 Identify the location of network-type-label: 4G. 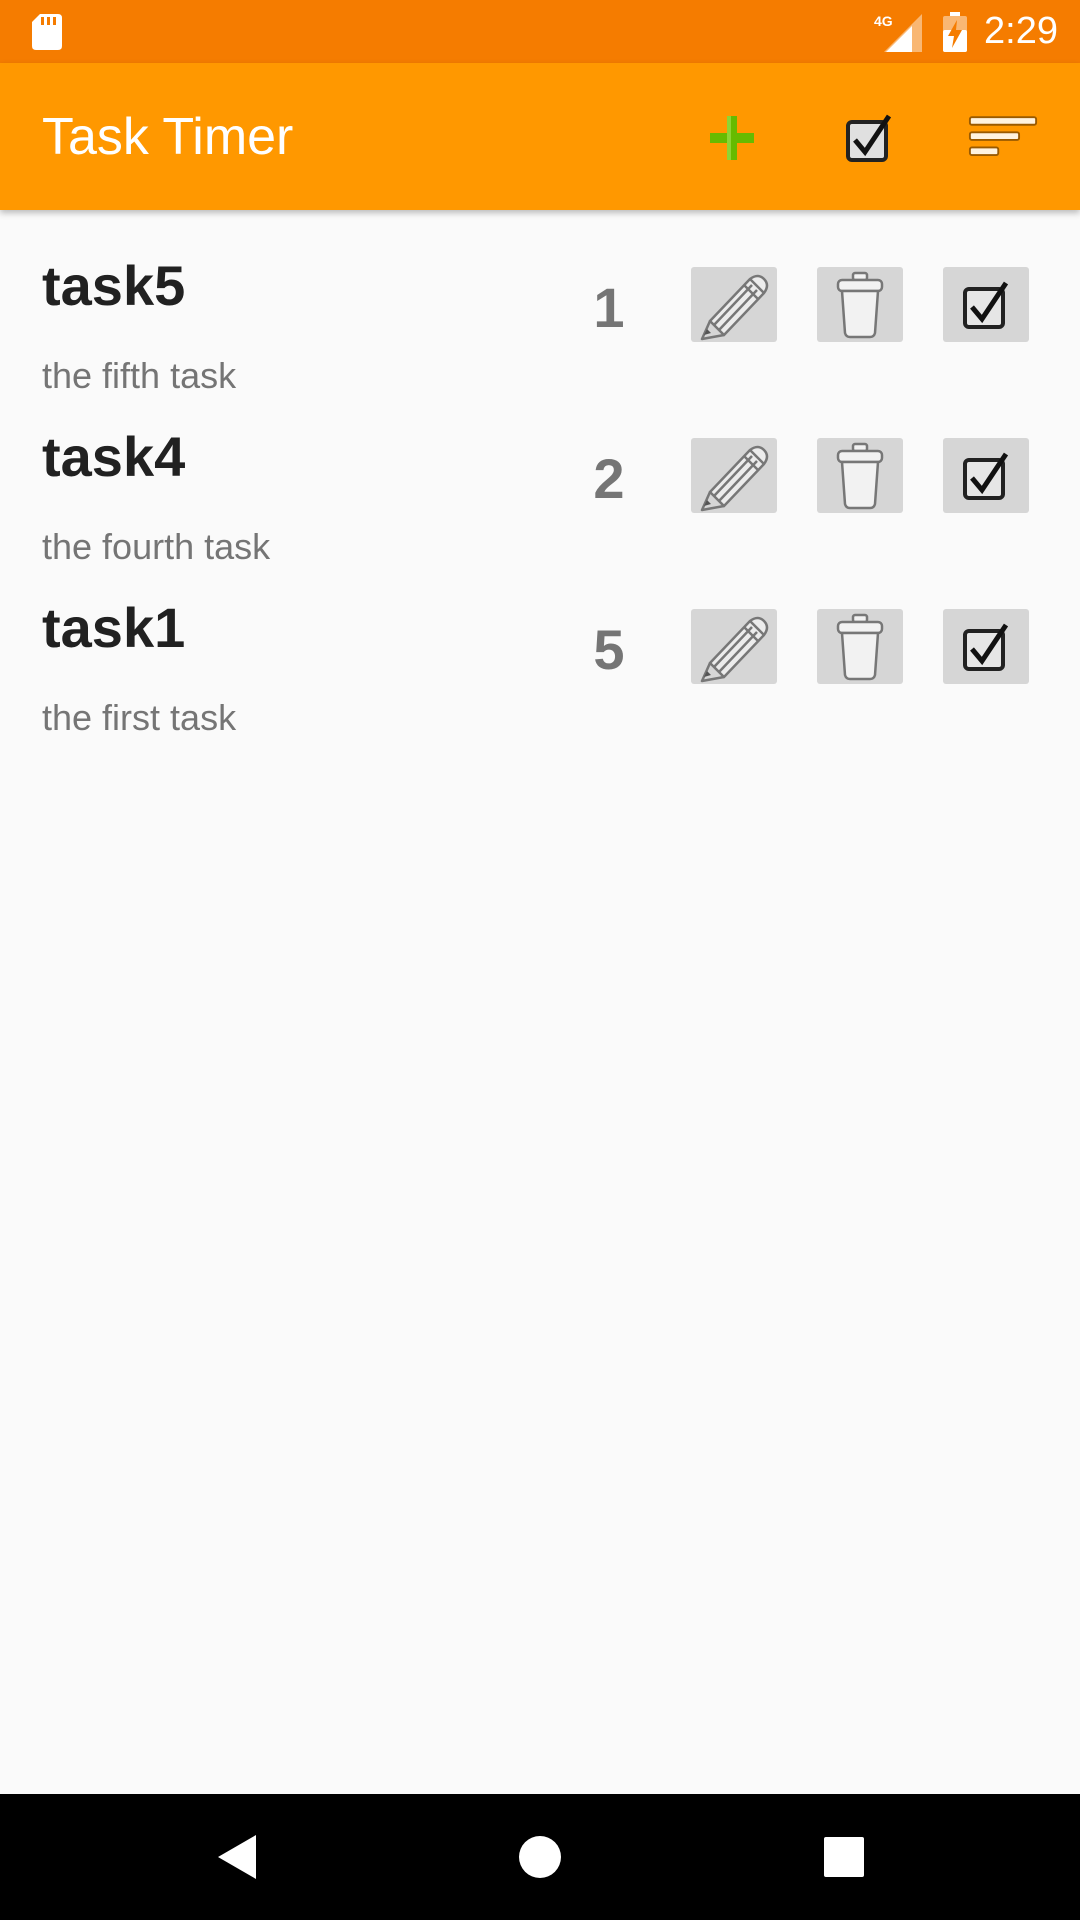
(883, 21).